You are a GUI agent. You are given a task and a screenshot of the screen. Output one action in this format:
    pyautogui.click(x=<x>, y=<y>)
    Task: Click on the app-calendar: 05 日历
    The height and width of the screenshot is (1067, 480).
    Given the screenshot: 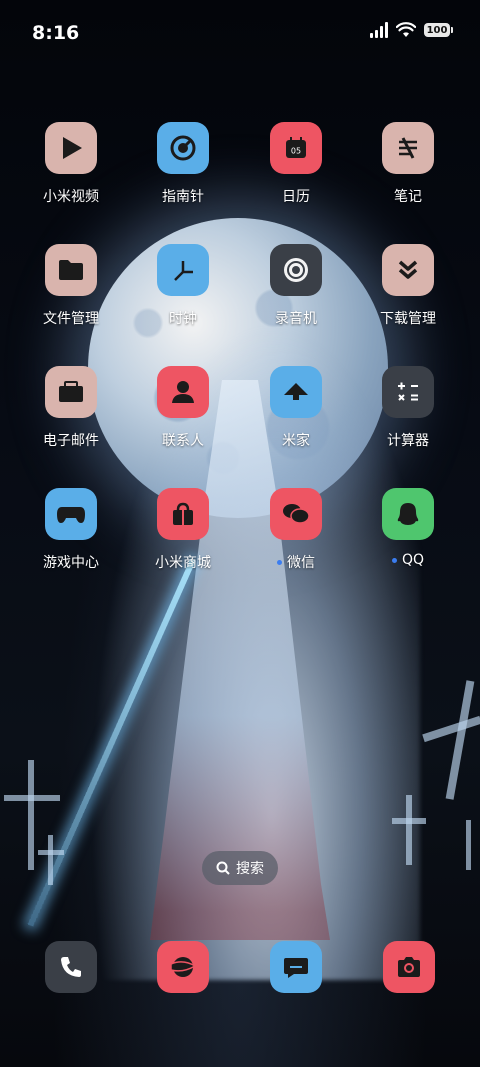 What is the action you would take?
    pyautogui.click(x=296, y=164)
    